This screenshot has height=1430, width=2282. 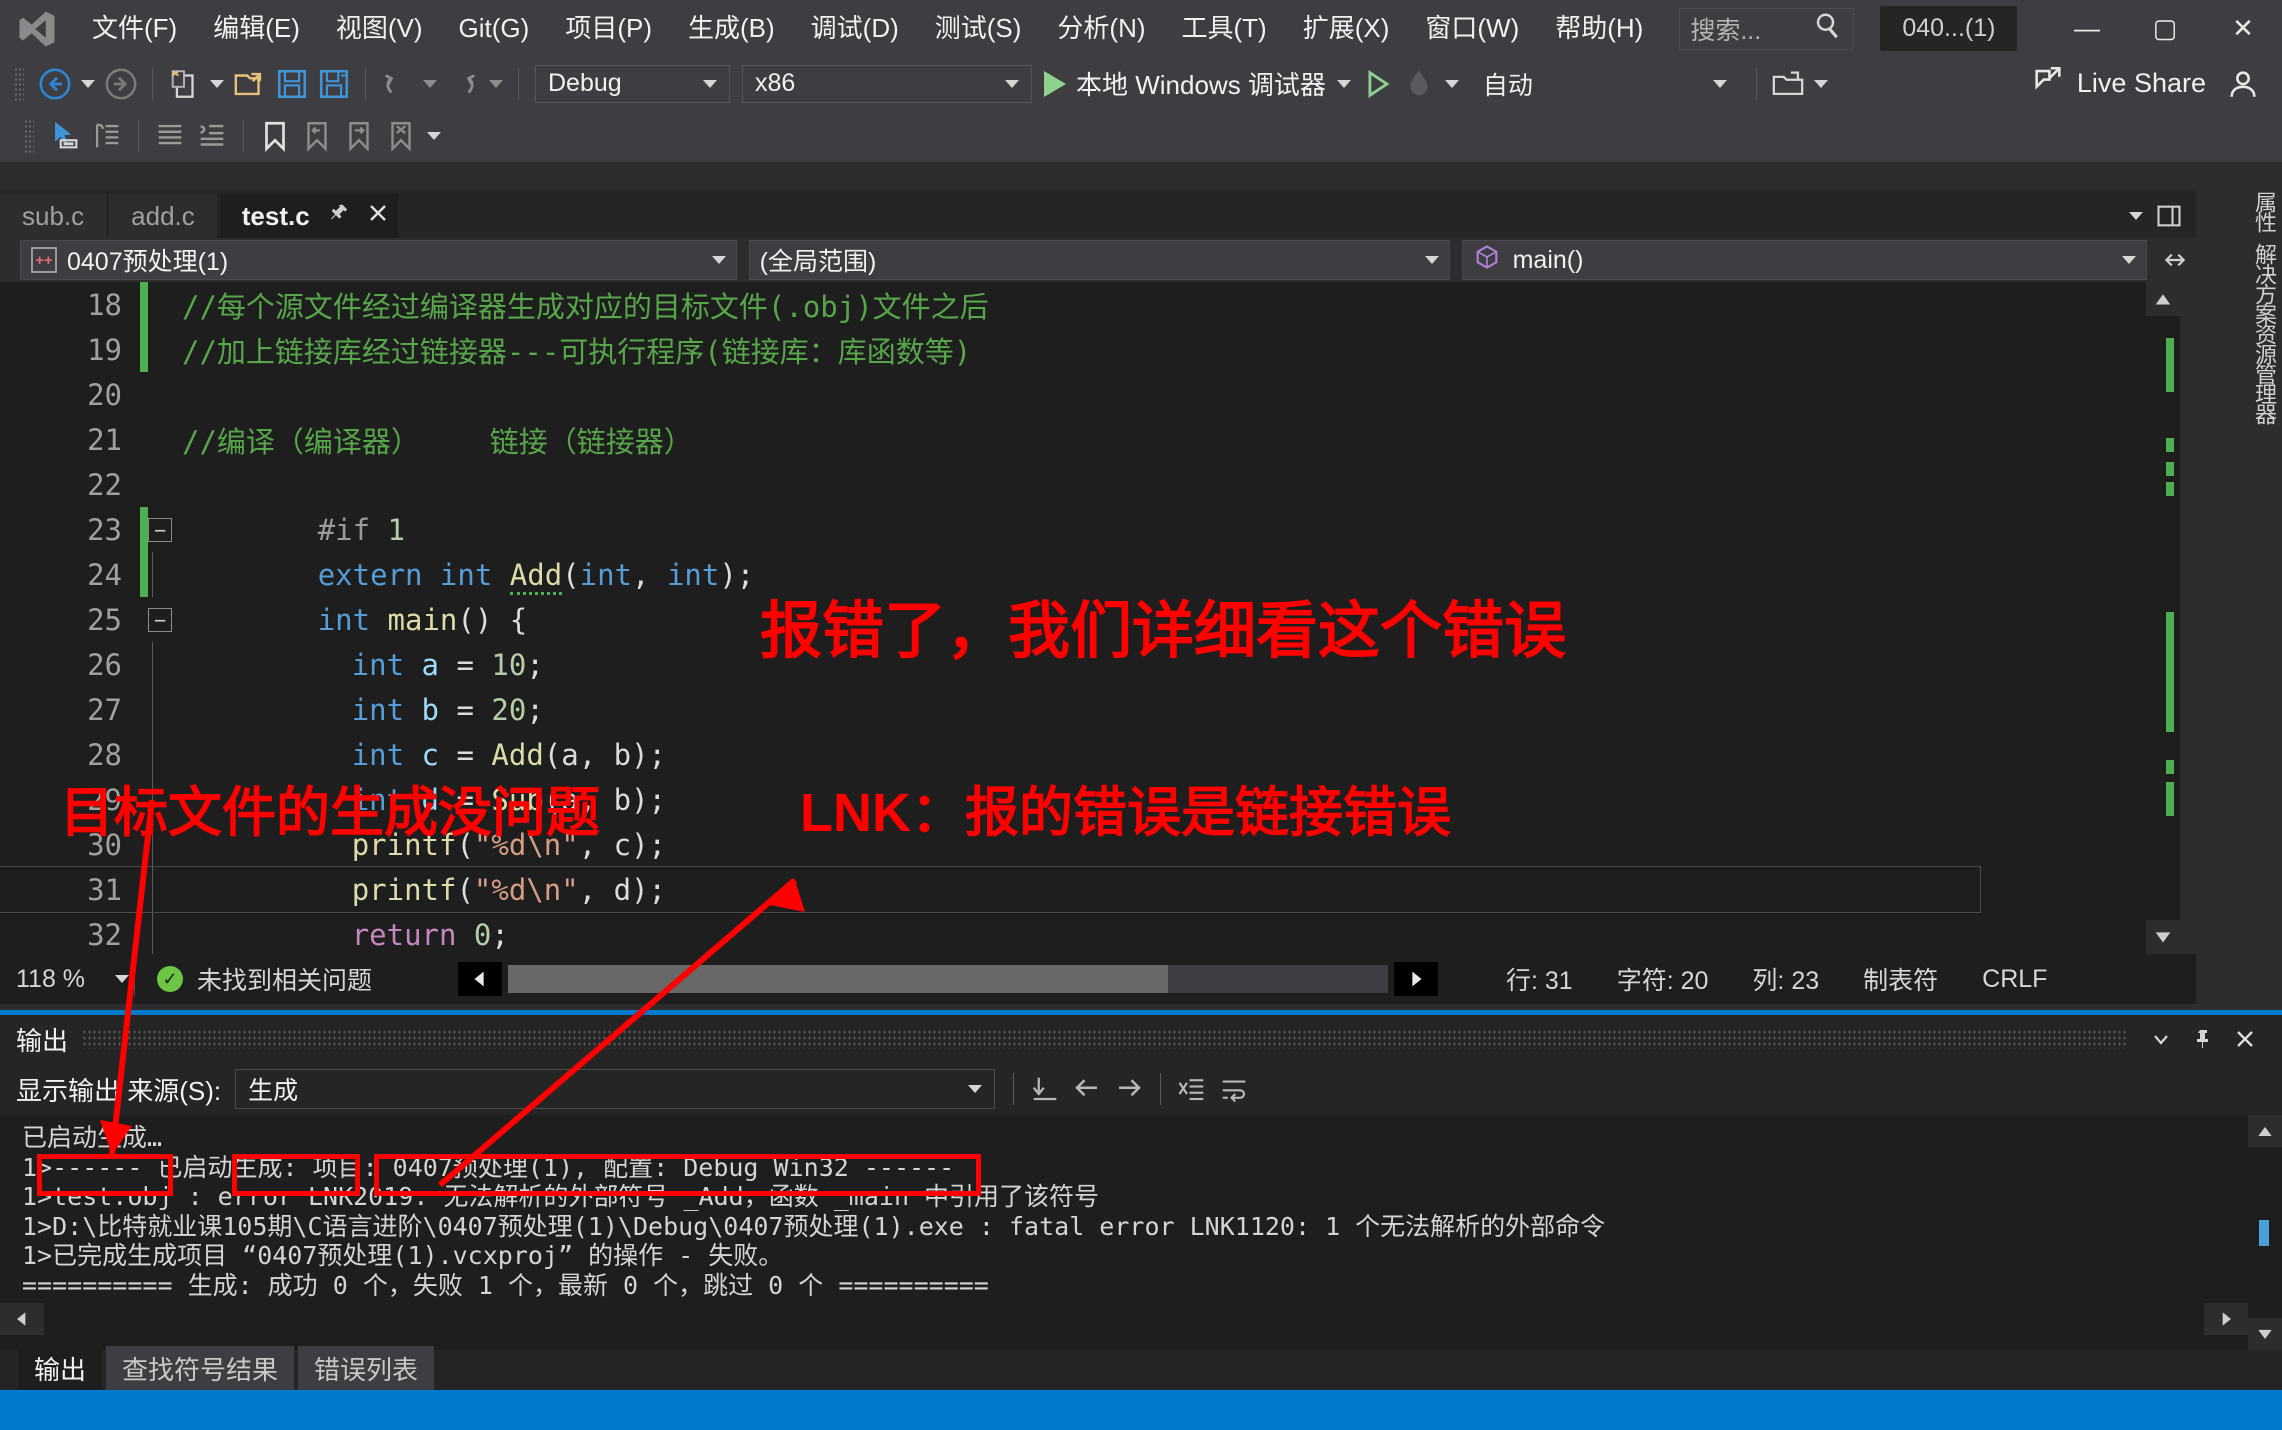 I want to click on menu-item-project: 项目(P), so click(x=608, y=28).